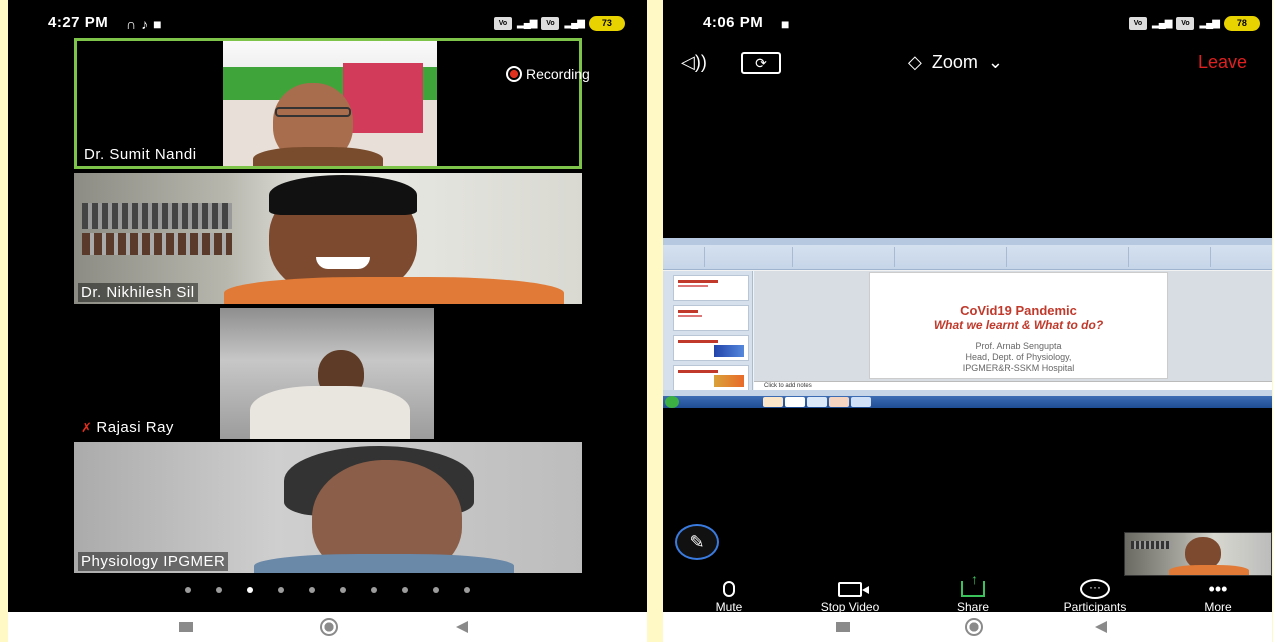 The image size is (1273, 642). Describe the element at coordinates (1018, 346) in the screenshot. I see `slide-author: Prof. Arnab Sengupta` at that location.